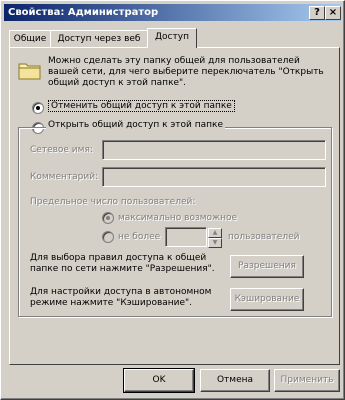 The image size is (345, 400). Describe the element at coordinates (61, 150) in the screenshot. I see `share-name-label: Сетевое имя:` at that location.